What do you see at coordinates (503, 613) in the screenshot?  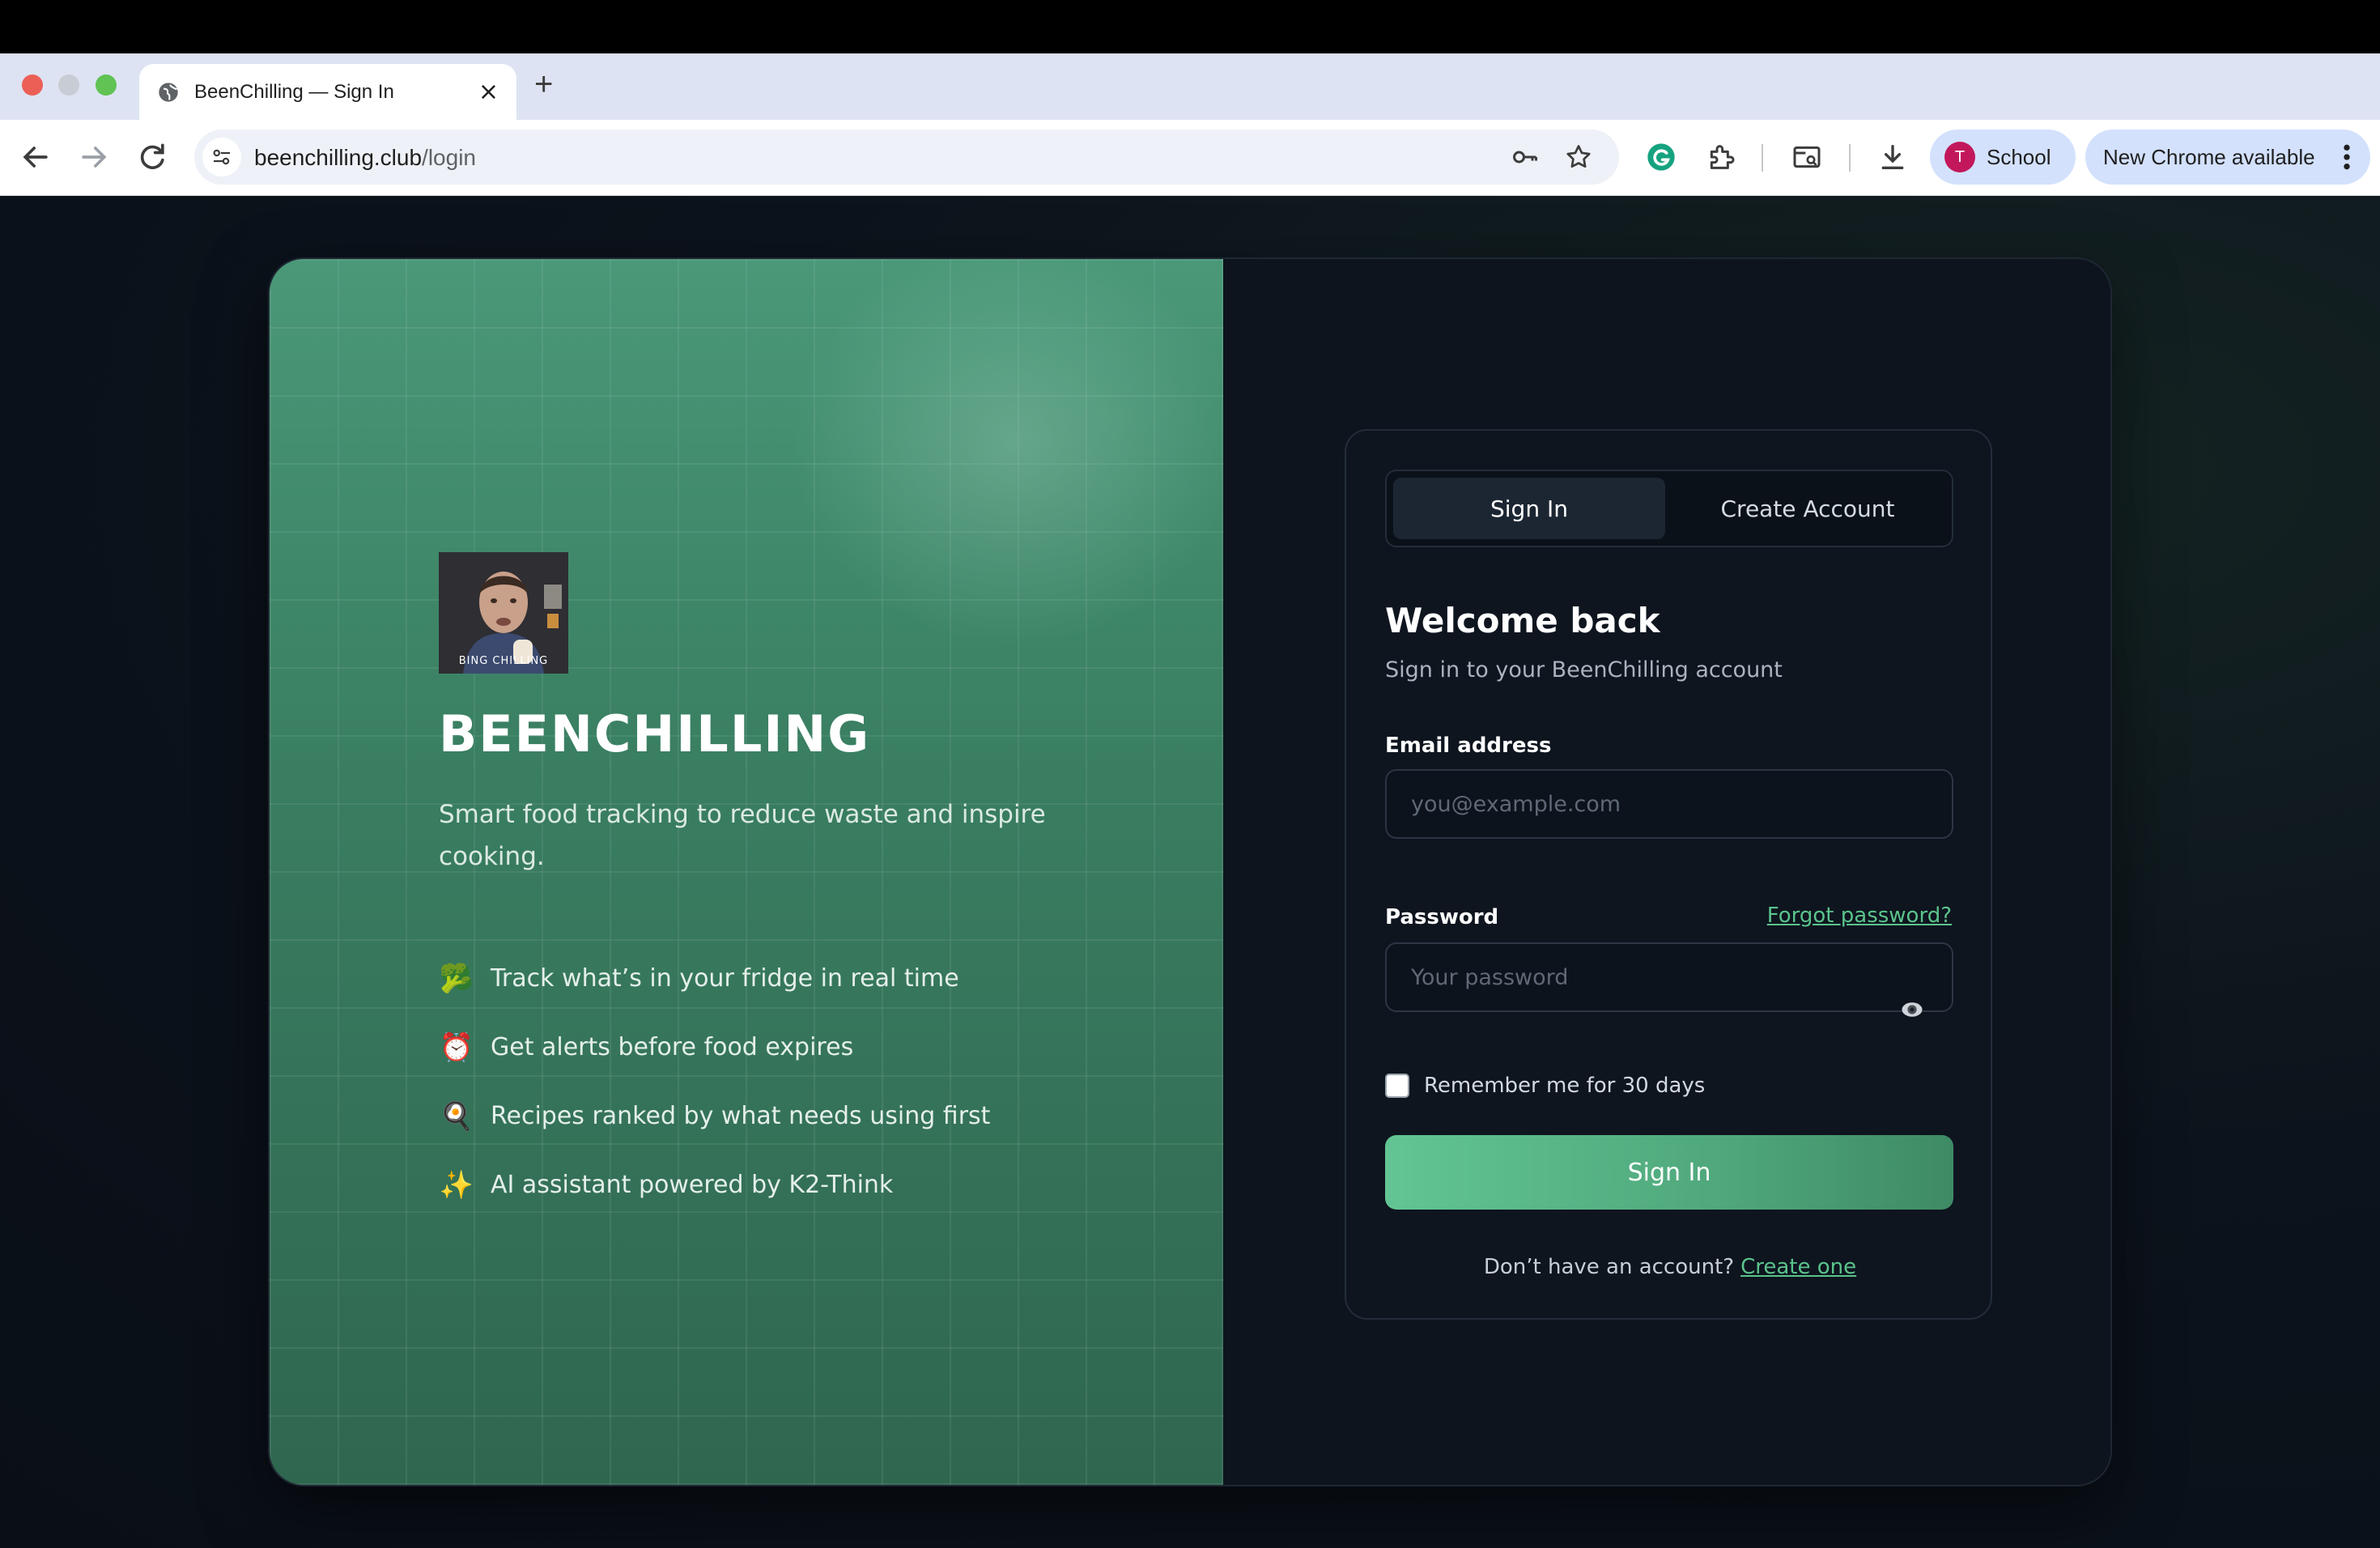 I see `brand-logo-image: BING CHILLING` at bounding box center [503, 613].